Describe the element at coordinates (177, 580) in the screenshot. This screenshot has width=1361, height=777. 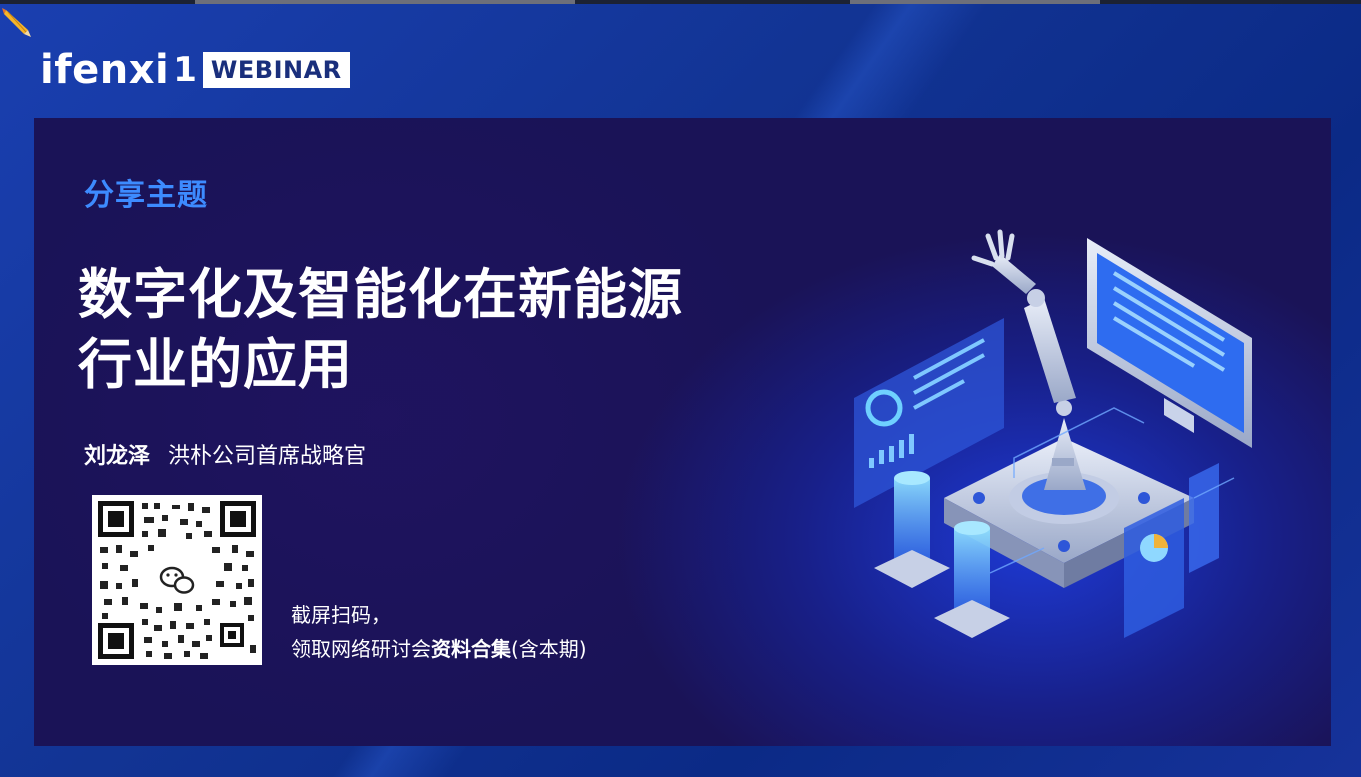
I see `qr-code-icon` at that location.